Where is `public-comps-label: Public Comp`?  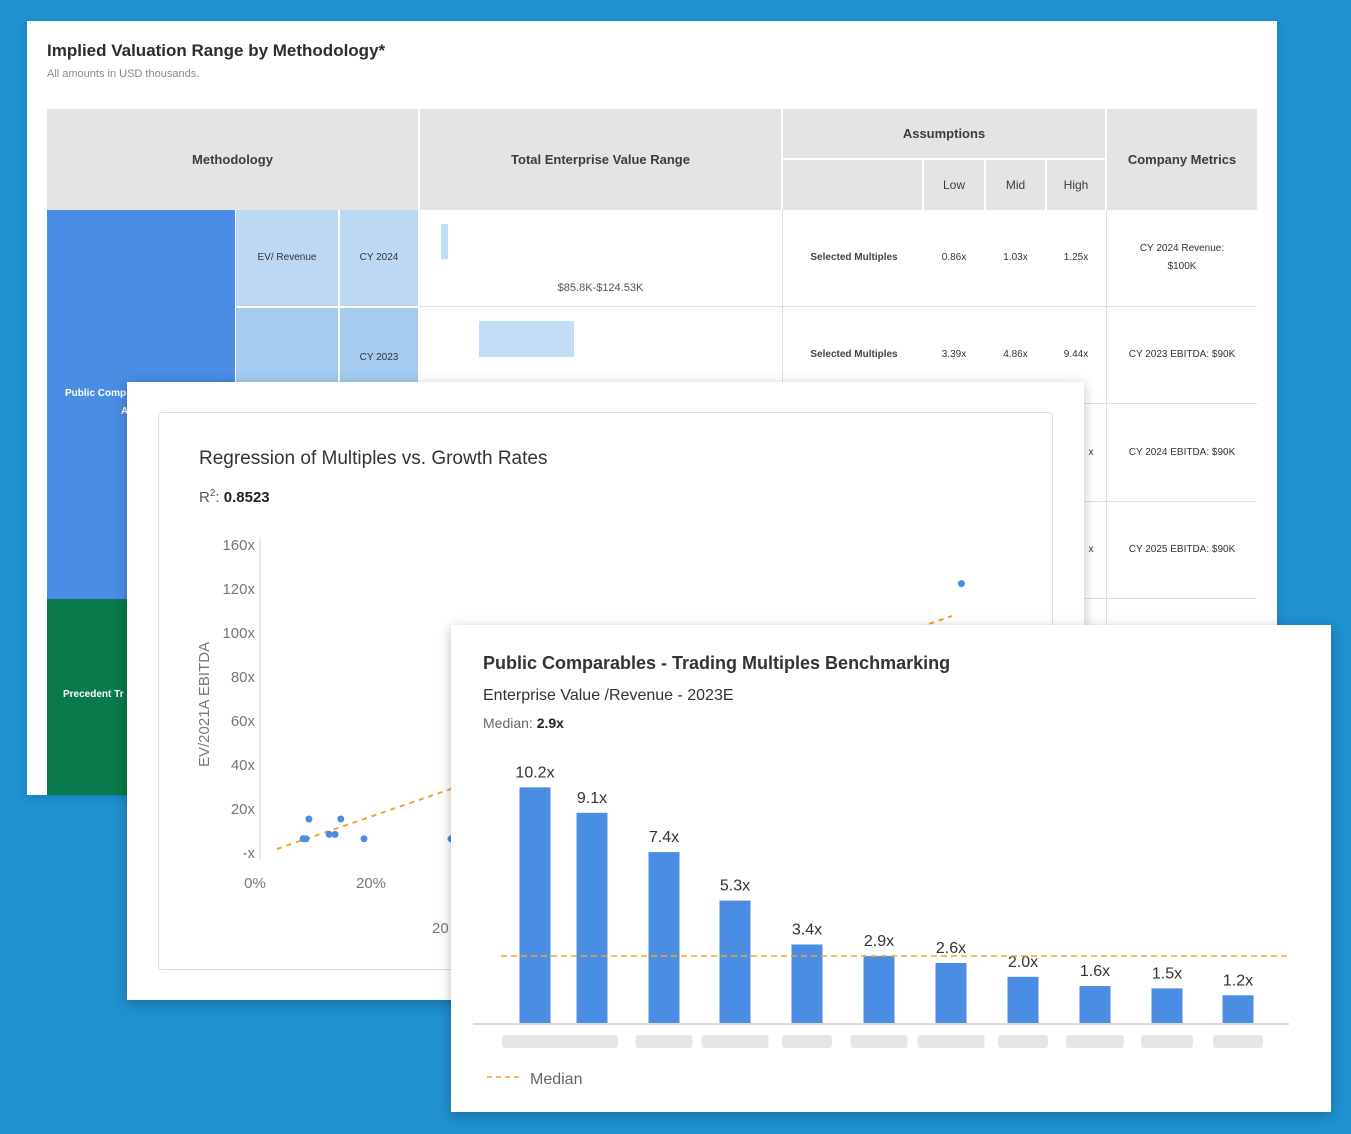
public-comps-label: Public Comp is located at coordinates (96, 393).